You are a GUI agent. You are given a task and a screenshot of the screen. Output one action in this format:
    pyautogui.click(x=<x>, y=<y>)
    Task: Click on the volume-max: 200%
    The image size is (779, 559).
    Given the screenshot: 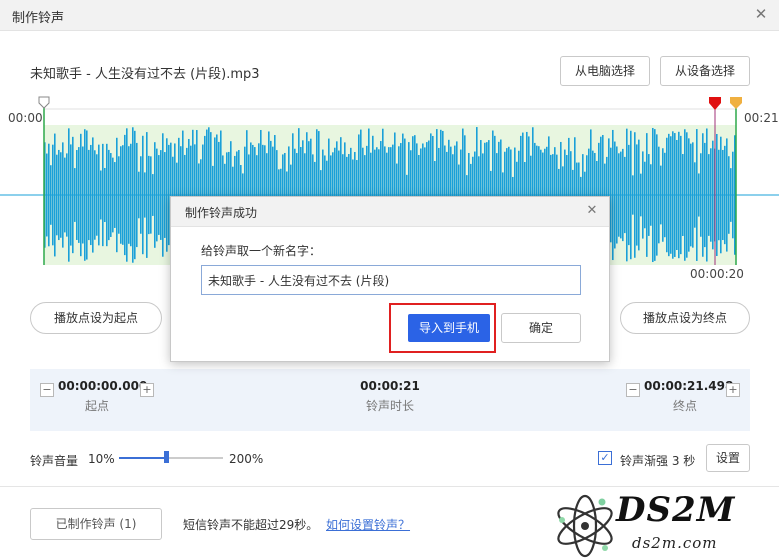 What is the action you would take?
    pyautogui.click(x=246, y=459)
    